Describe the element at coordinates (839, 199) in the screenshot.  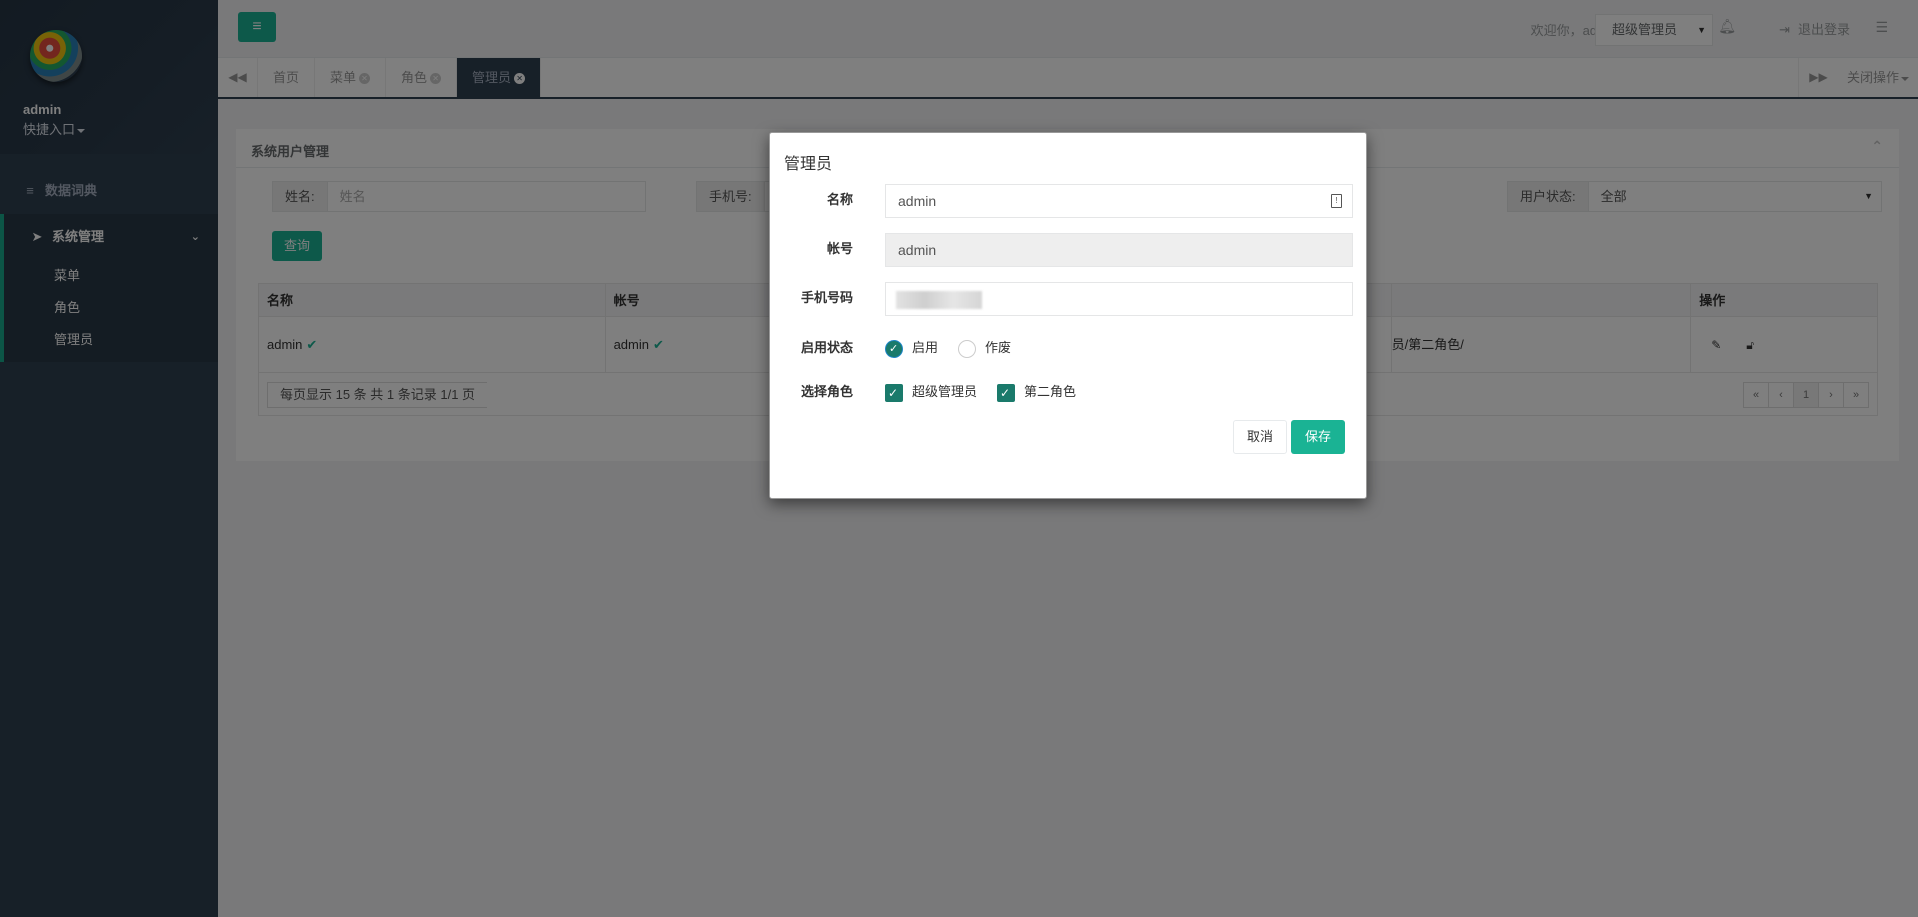
I see `name-label: 名称` at that location.